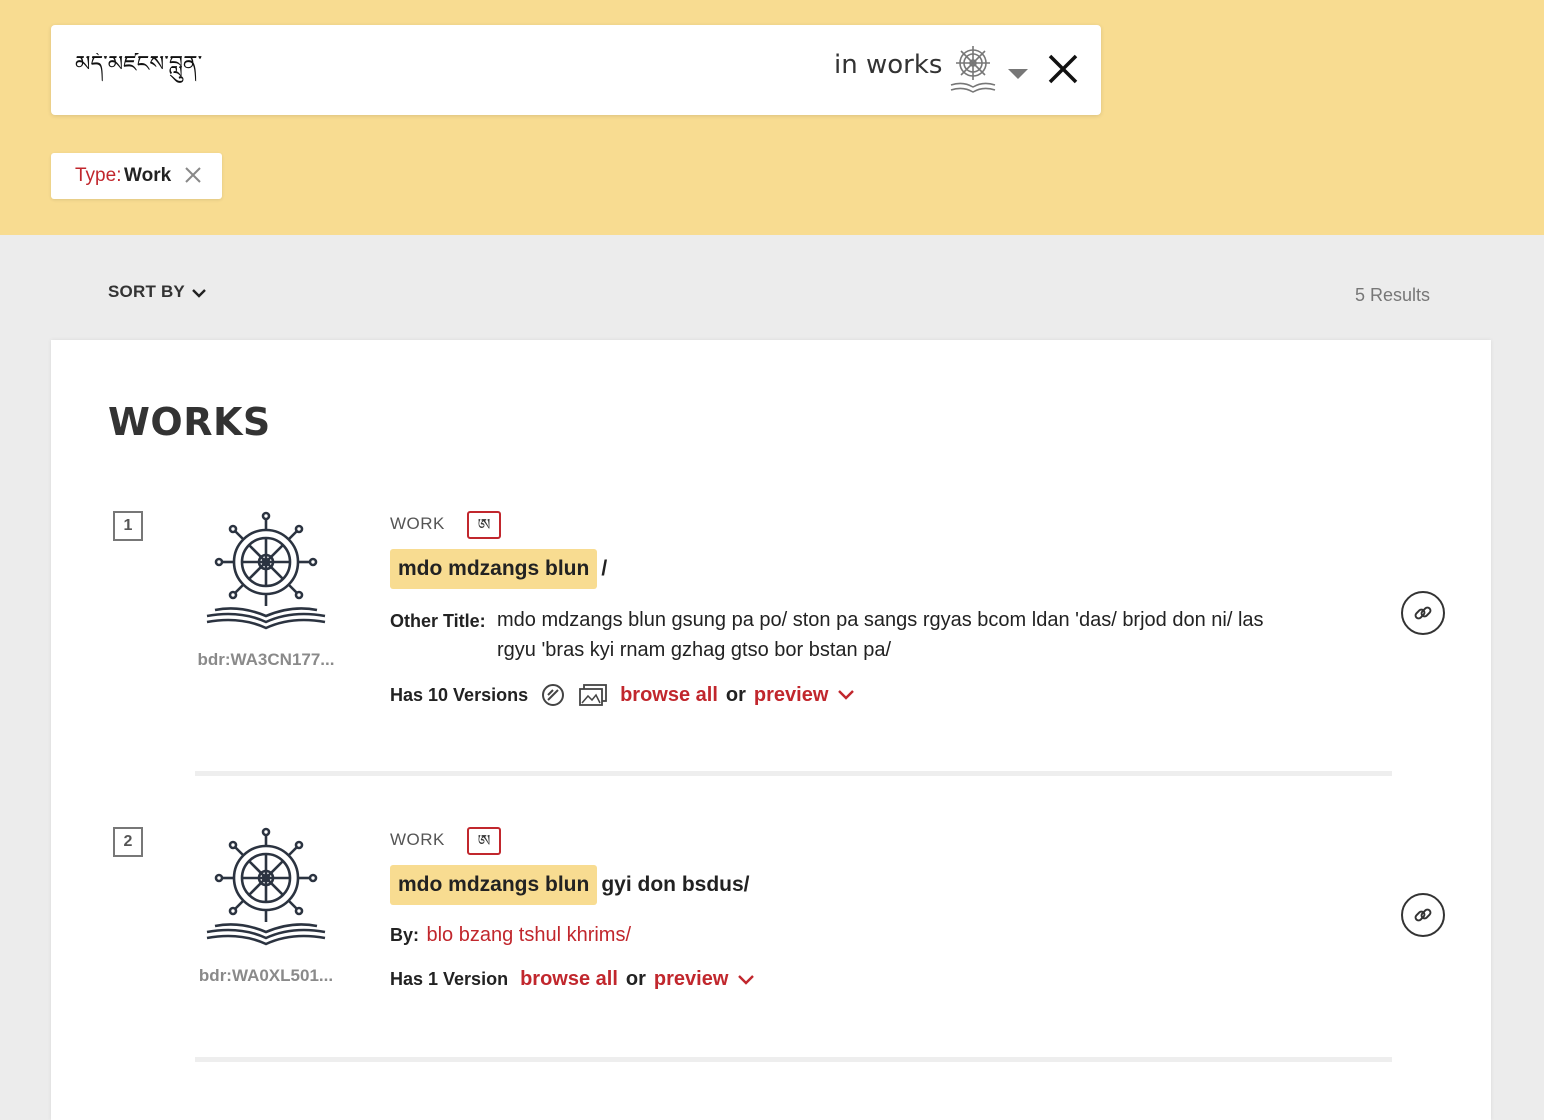 This screenshot has height=1120, width=1544. Describe the element at coordinates (888, 65) in the screenshot. I see `search-scope-label: in works` at that location.